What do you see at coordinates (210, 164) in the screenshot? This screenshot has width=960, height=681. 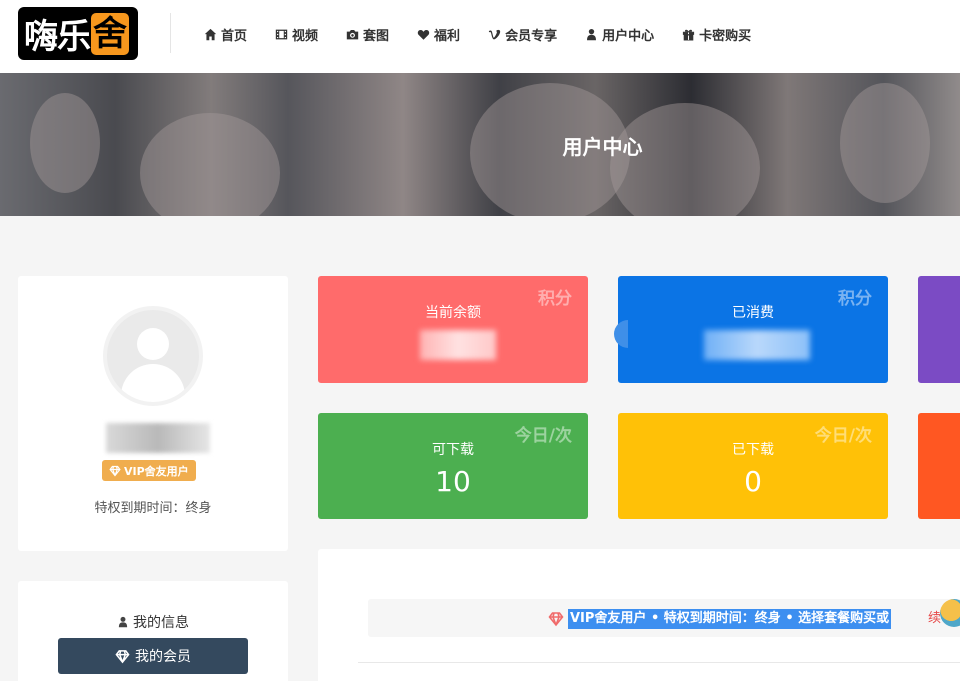 I see `banner-decoration` at bounding box center [210, 164].